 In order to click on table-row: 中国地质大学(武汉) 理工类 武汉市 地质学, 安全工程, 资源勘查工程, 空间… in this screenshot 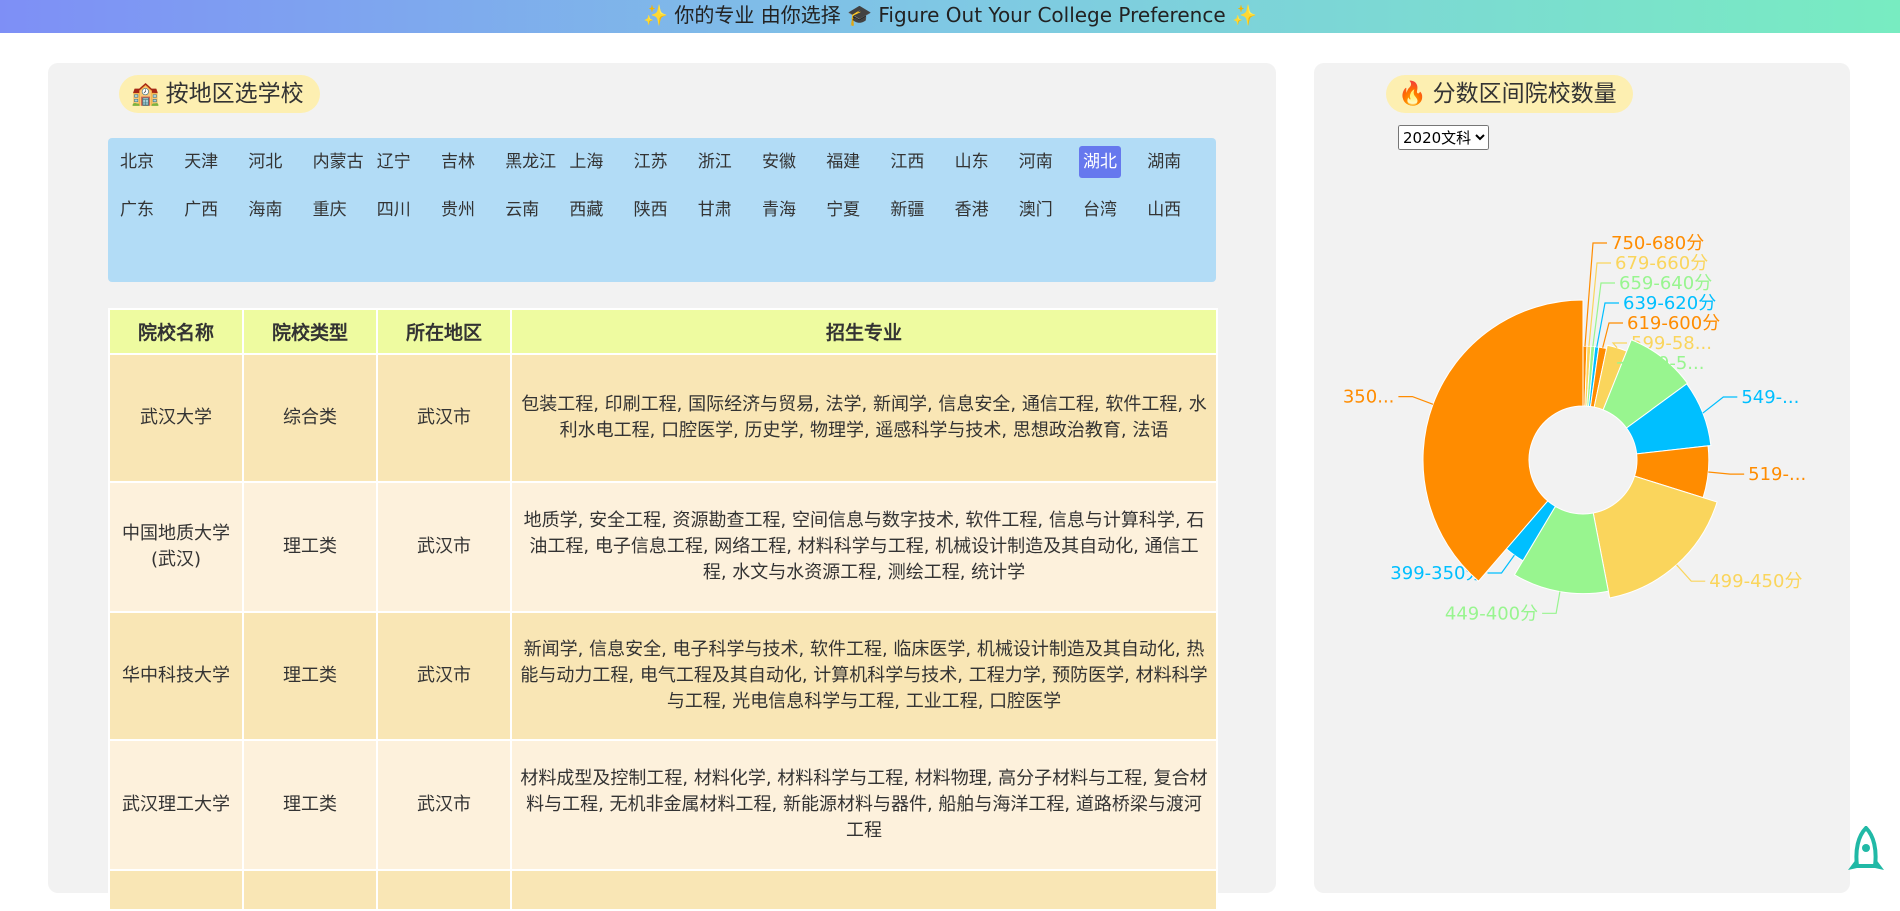, I will do `click(663, 547)`.